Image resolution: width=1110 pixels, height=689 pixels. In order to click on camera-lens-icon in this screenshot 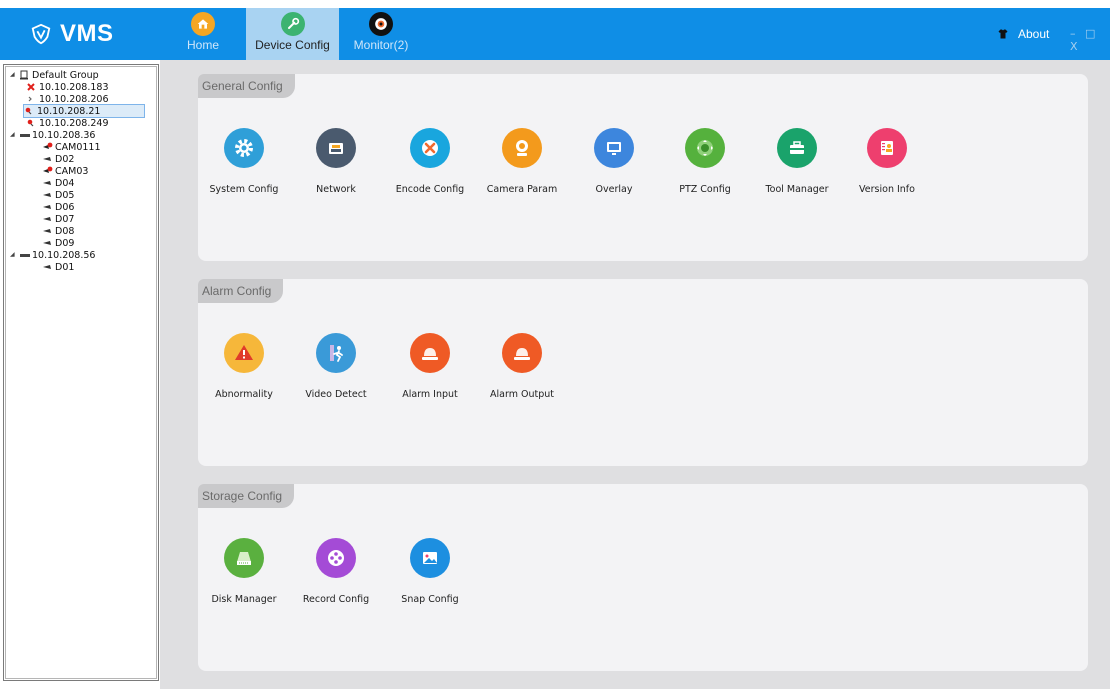, I will do `click(381, 24)`.